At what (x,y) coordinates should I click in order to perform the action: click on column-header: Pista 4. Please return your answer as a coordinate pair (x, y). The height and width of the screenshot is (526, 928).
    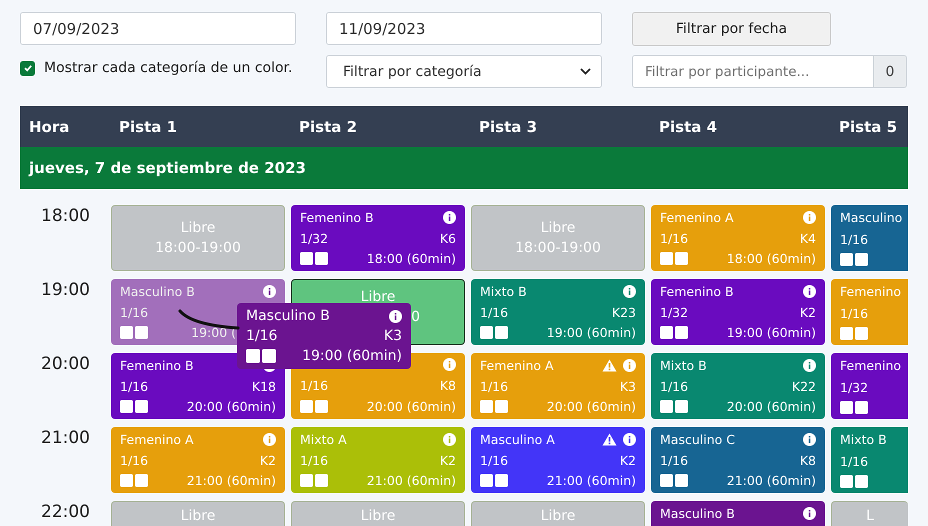
    Looking at the image, I should click on (688, 127).